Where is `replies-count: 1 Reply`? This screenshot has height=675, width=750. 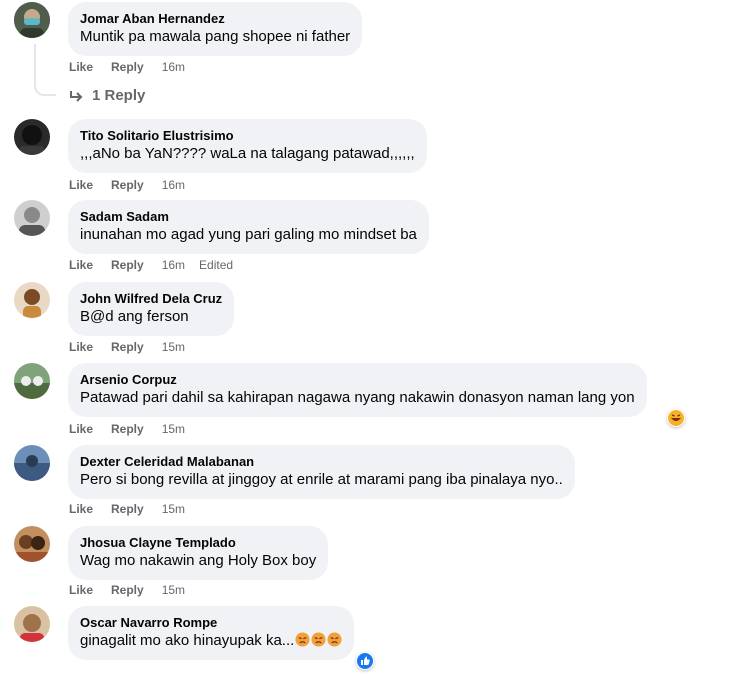 replies-count: 1 Reply is located at coordinates (119, 95).